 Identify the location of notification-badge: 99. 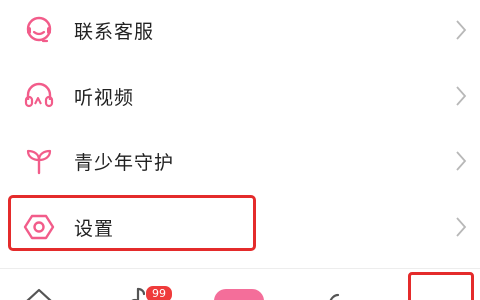
(159, 292).